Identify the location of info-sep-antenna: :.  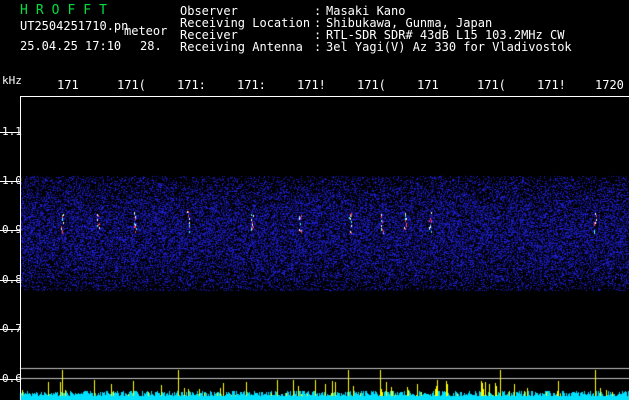
(318, 47).